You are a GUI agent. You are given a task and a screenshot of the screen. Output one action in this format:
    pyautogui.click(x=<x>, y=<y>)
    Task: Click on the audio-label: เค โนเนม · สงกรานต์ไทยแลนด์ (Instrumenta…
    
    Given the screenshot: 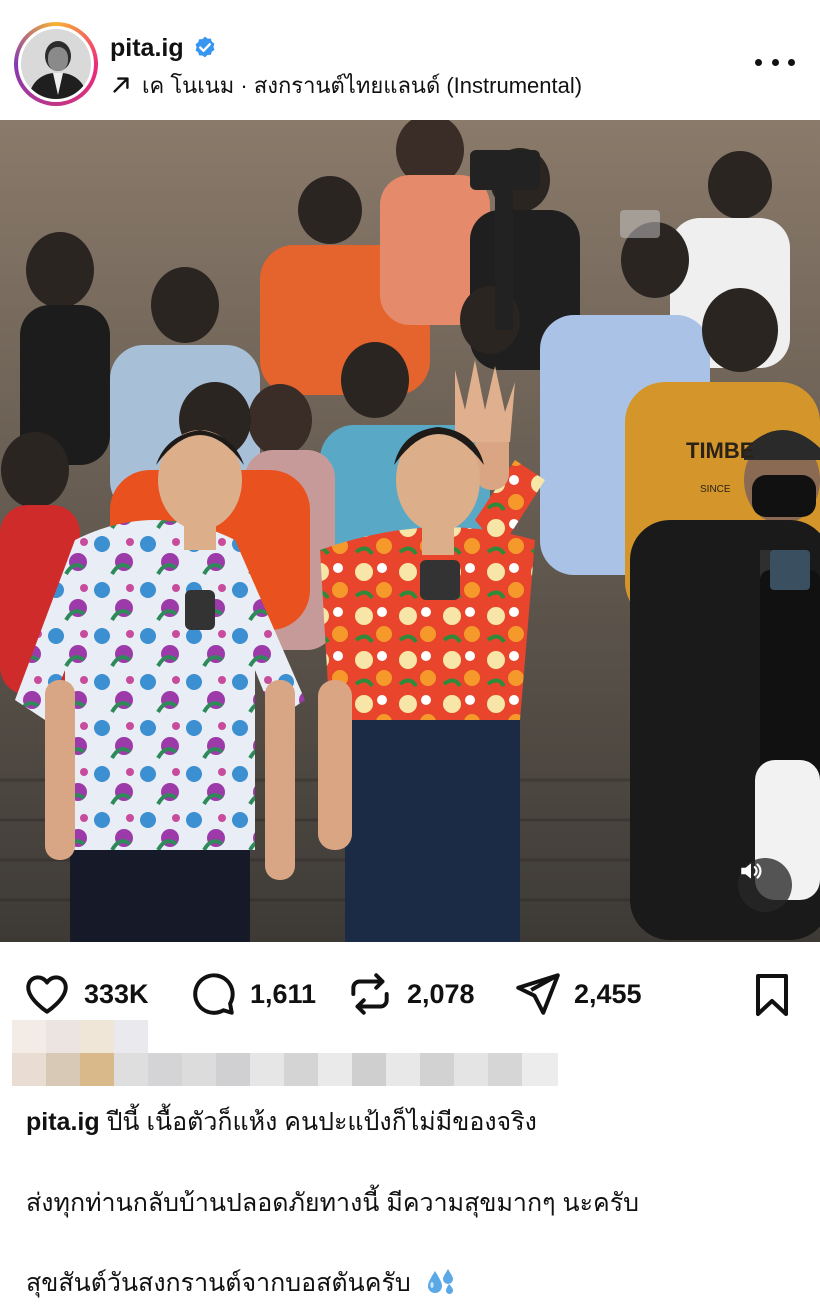 What is the action you would take?
    pyautogui.click(x=362, y=85)
    